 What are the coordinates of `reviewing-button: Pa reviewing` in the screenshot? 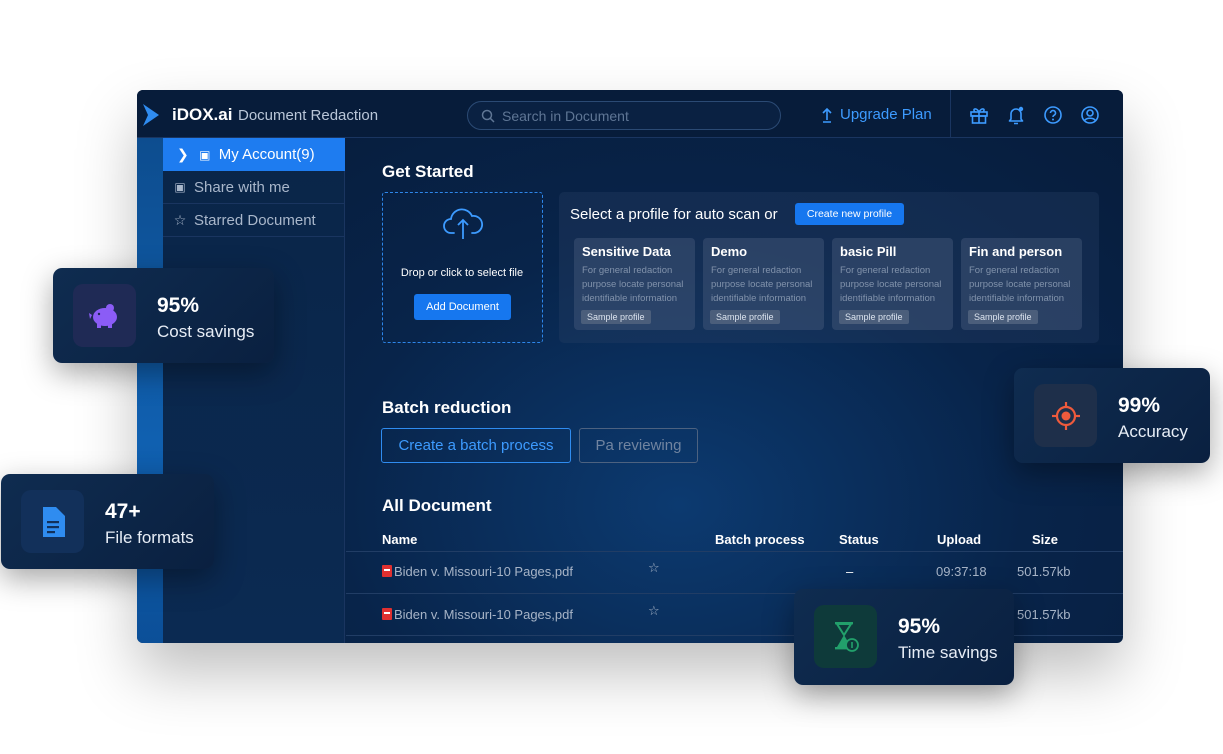 It's located at (638, 445).